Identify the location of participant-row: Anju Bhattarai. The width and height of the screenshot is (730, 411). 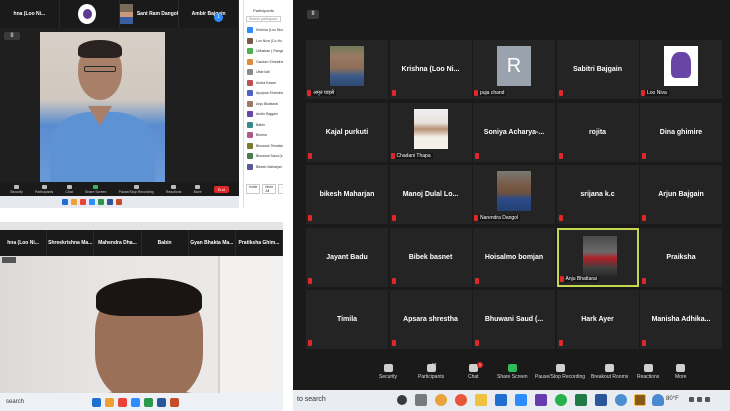
(263, 104).